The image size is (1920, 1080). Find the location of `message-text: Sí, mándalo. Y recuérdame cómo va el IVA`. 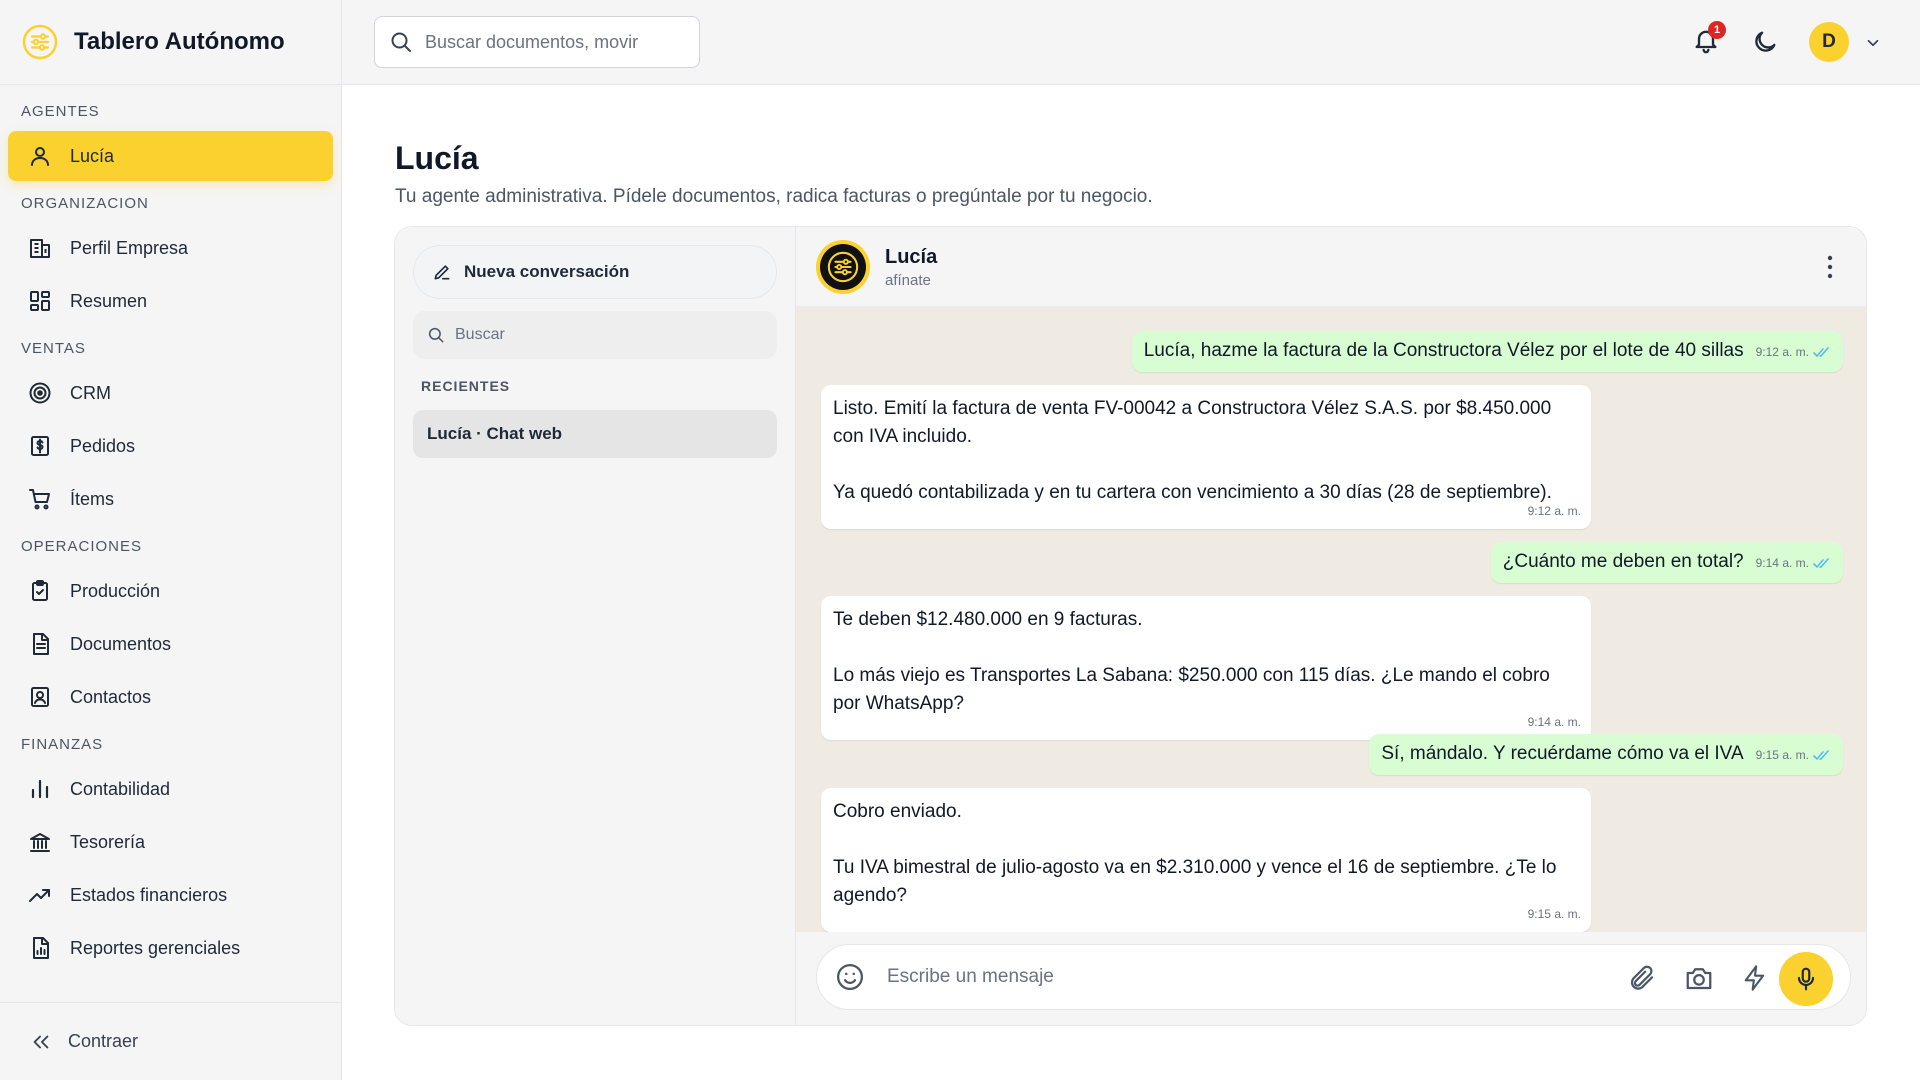

message-text: Sí, mándalo. Y recuérdame cómo va el IVA is located at coordinates (1562, 753).